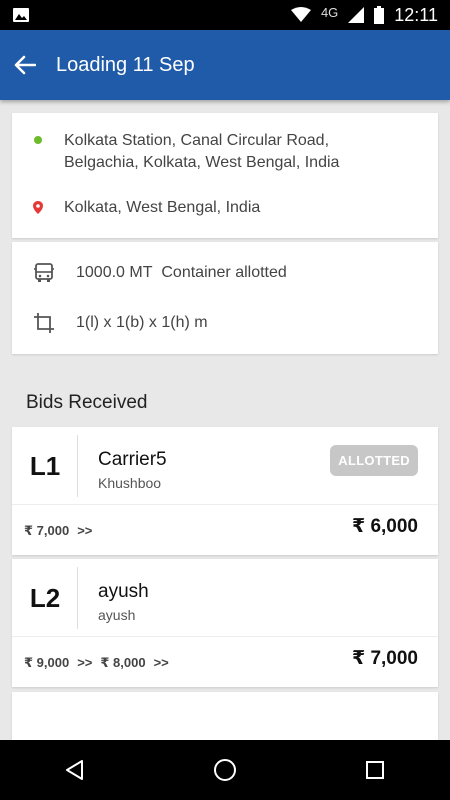  I want to click on page-title: Loading 11 Sep, so click(125, 64).